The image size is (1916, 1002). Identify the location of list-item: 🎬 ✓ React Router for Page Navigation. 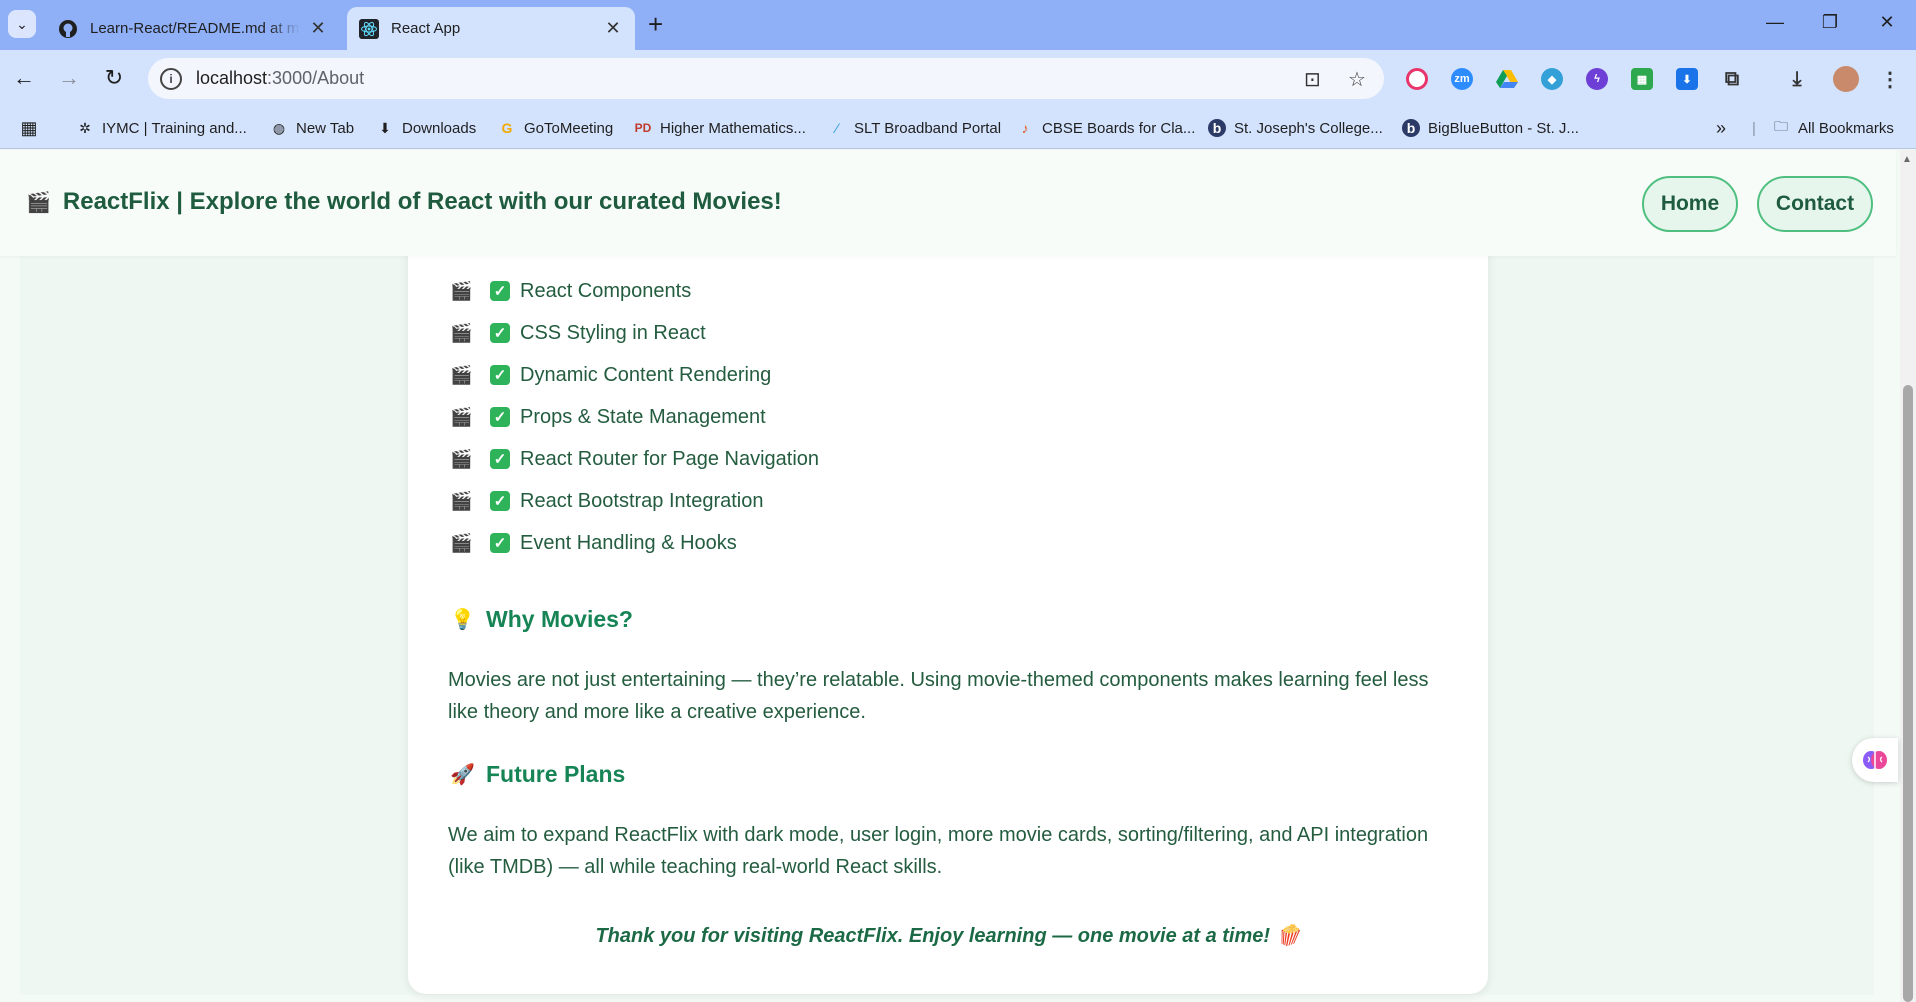
(634, 459).